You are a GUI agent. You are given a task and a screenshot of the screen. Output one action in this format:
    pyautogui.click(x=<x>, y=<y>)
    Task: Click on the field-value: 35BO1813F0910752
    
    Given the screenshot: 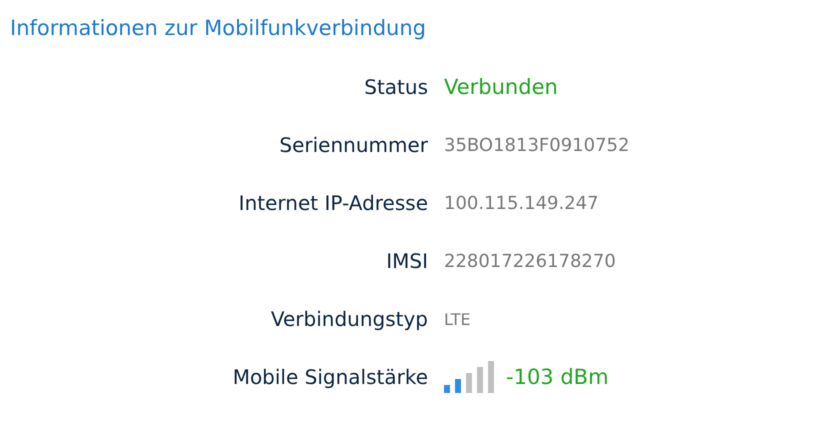 What is the action you would take?
    pyautogui.click(x=537, y=145)
    